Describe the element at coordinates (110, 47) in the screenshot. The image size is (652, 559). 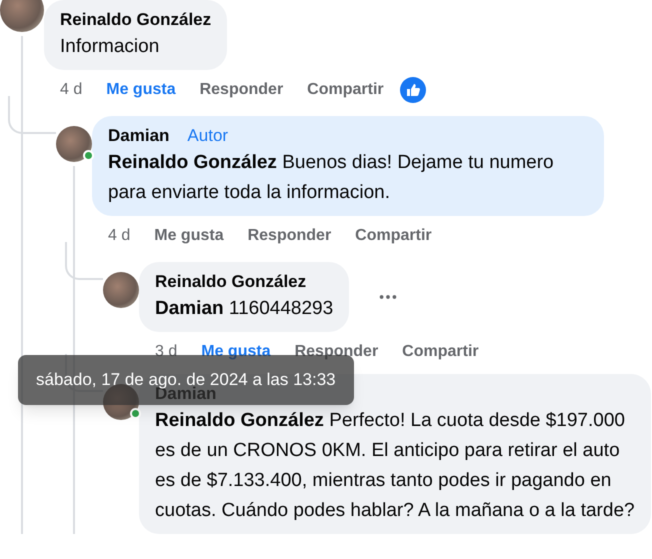
I see `comment-text: Informacion` at that location.